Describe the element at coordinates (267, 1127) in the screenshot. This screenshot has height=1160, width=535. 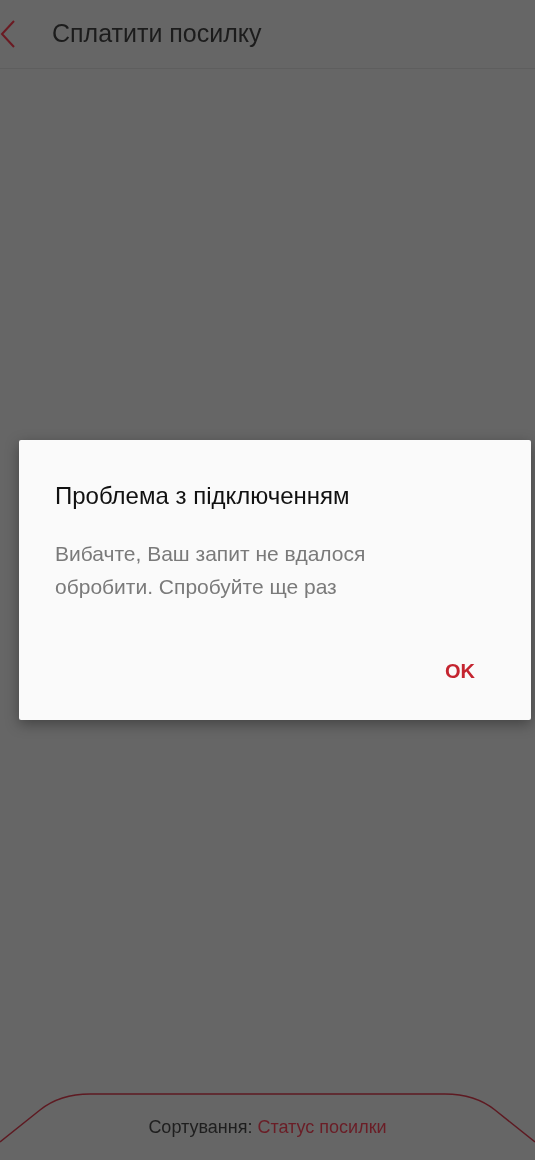
I see `sort-selector: Сортування: Статус посилки` at that location.